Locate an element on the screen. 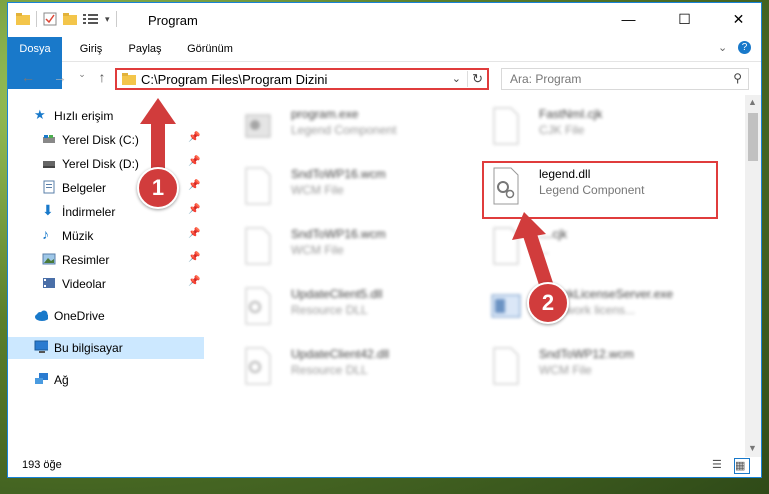 This screenshot has width=769, height=494. address-bar: C:\Program Files\Program Dizini ⌄ ↻ is located at coordinates (302, 79).